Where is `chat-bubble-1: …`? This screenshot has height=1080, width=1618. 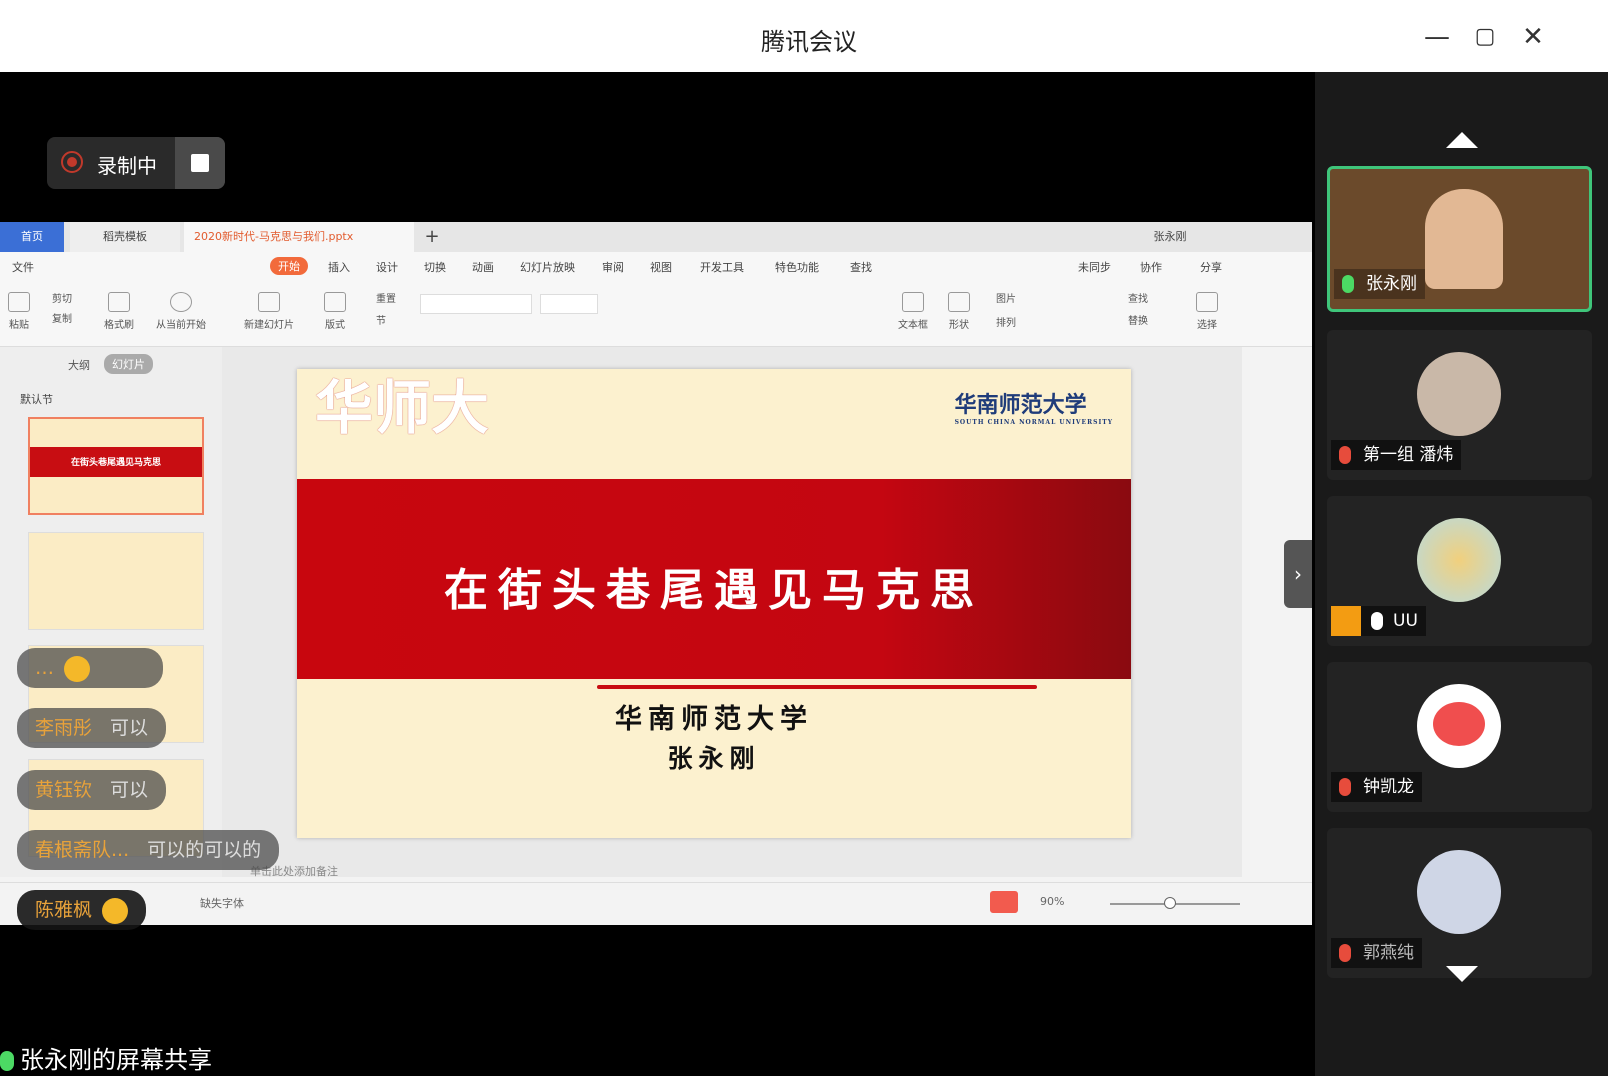 chat-bubble-1: … is located at coordinates (90, 668).